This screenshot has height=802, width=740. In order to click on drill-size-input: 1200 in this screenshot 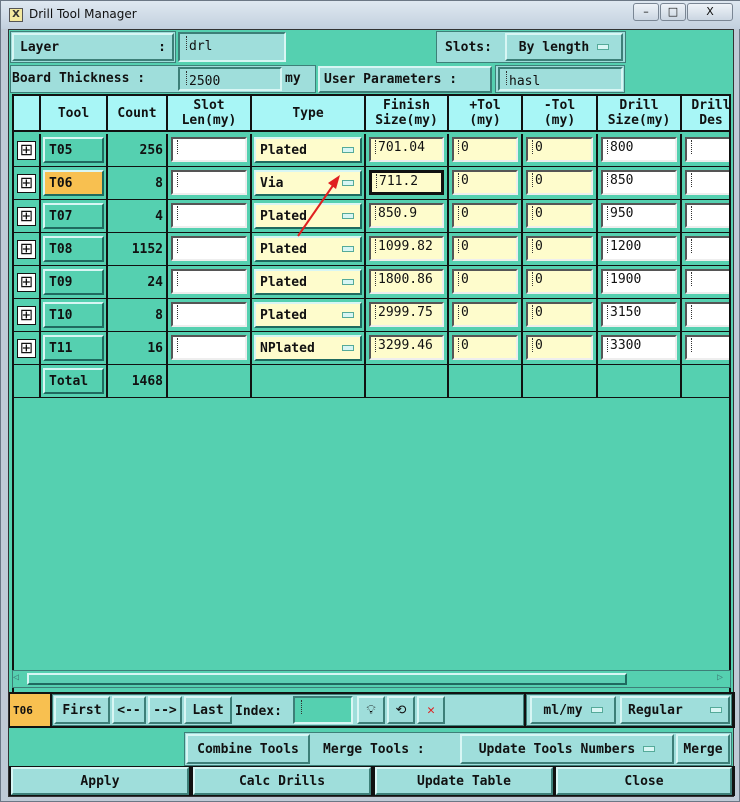, I will do `click(639, 248)`.